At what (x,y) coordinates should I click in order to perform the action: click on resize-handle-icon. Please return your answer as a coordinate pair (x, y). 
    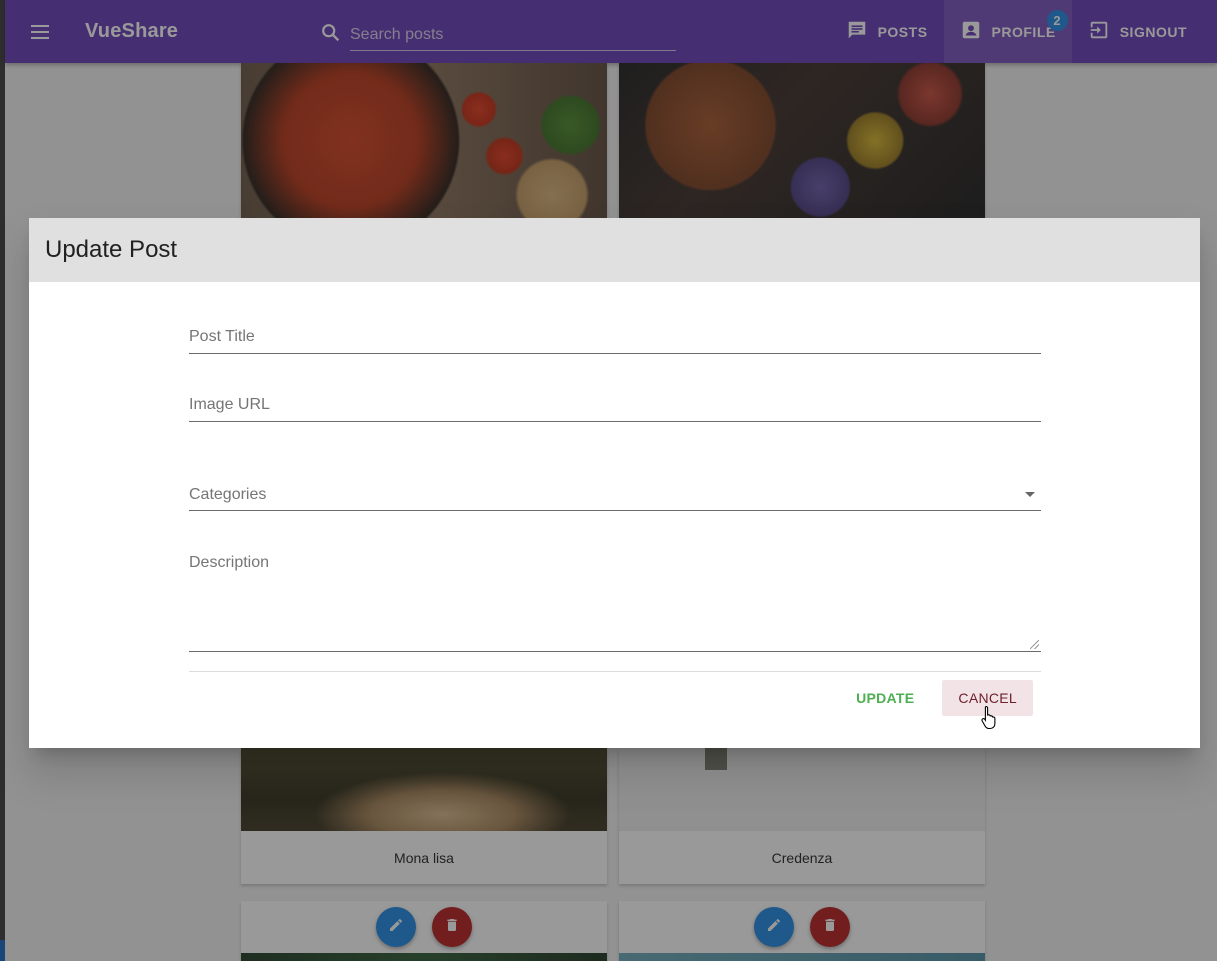
    Looking at the image, I should click on (1034, 644).